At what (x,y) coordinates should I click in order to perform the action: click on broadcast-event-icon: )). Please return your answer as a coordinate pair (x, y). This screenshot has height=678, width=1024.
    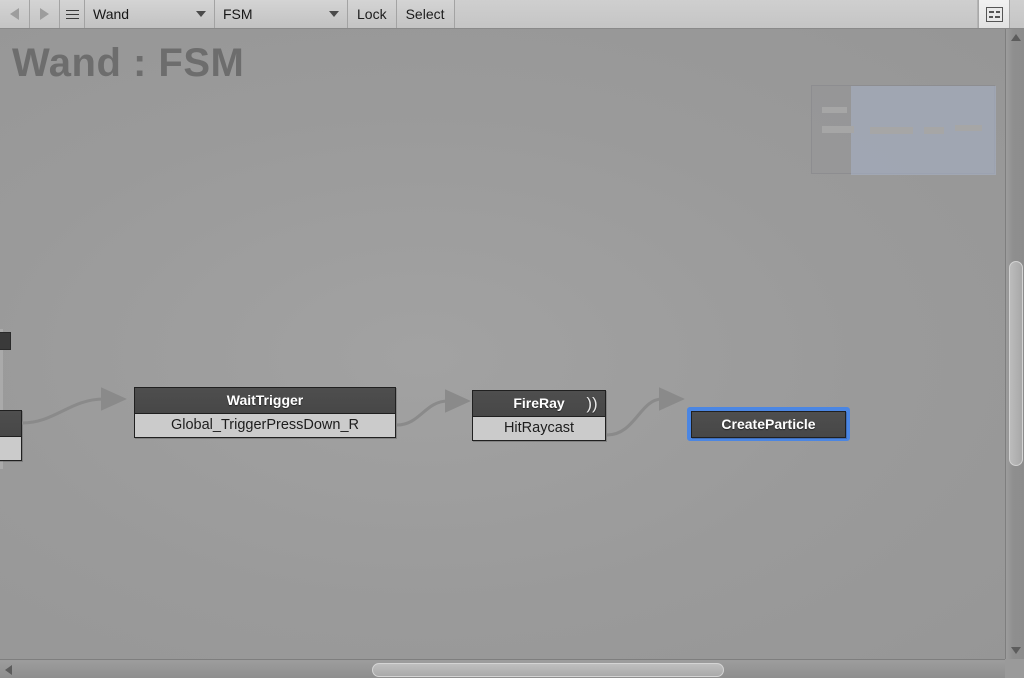
    Looking at the image, I should click on (592, 403).